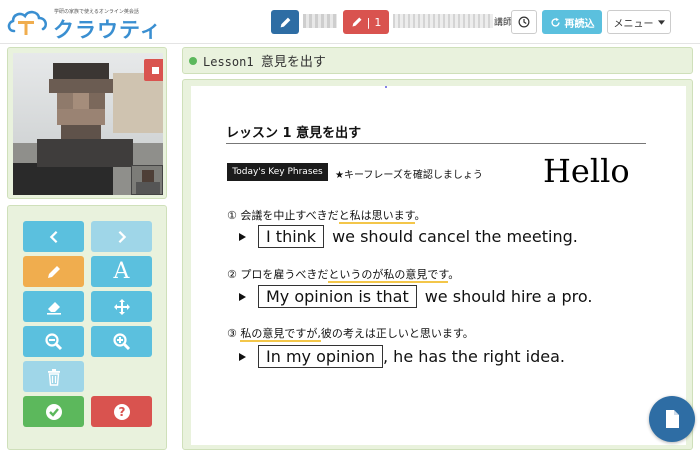 The image size is (700, 457). Describe the element at coordinates (555, 22) in the screenshot. I see `refresh-icon` at that location.